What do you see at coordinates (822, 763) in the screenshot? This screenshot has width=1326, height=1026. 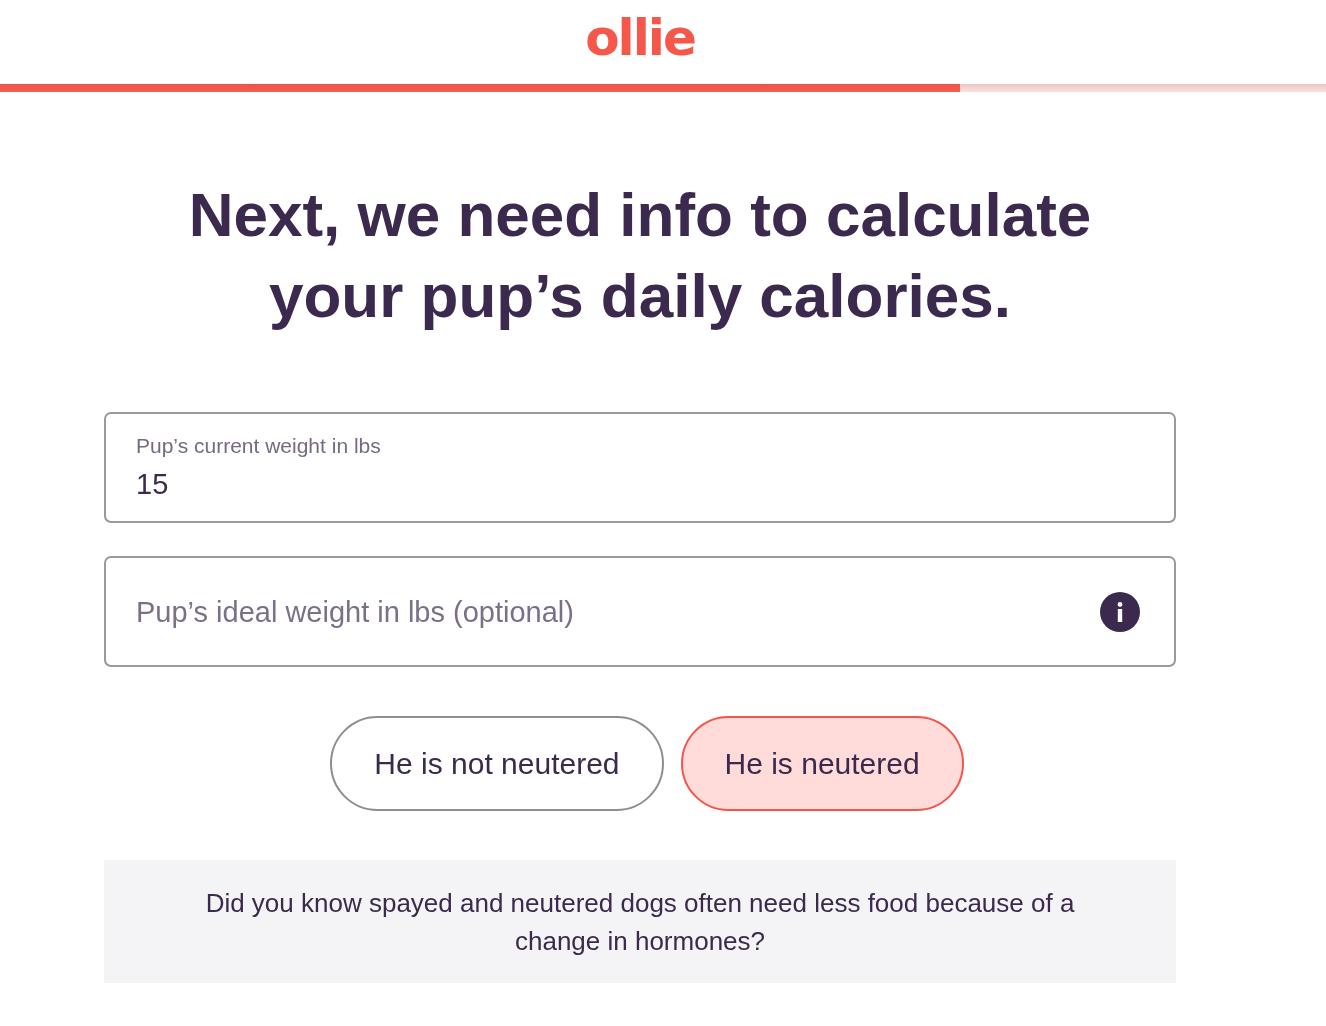 I see `neuter-option-button: He is neutered` at bounding box center [822, 763].